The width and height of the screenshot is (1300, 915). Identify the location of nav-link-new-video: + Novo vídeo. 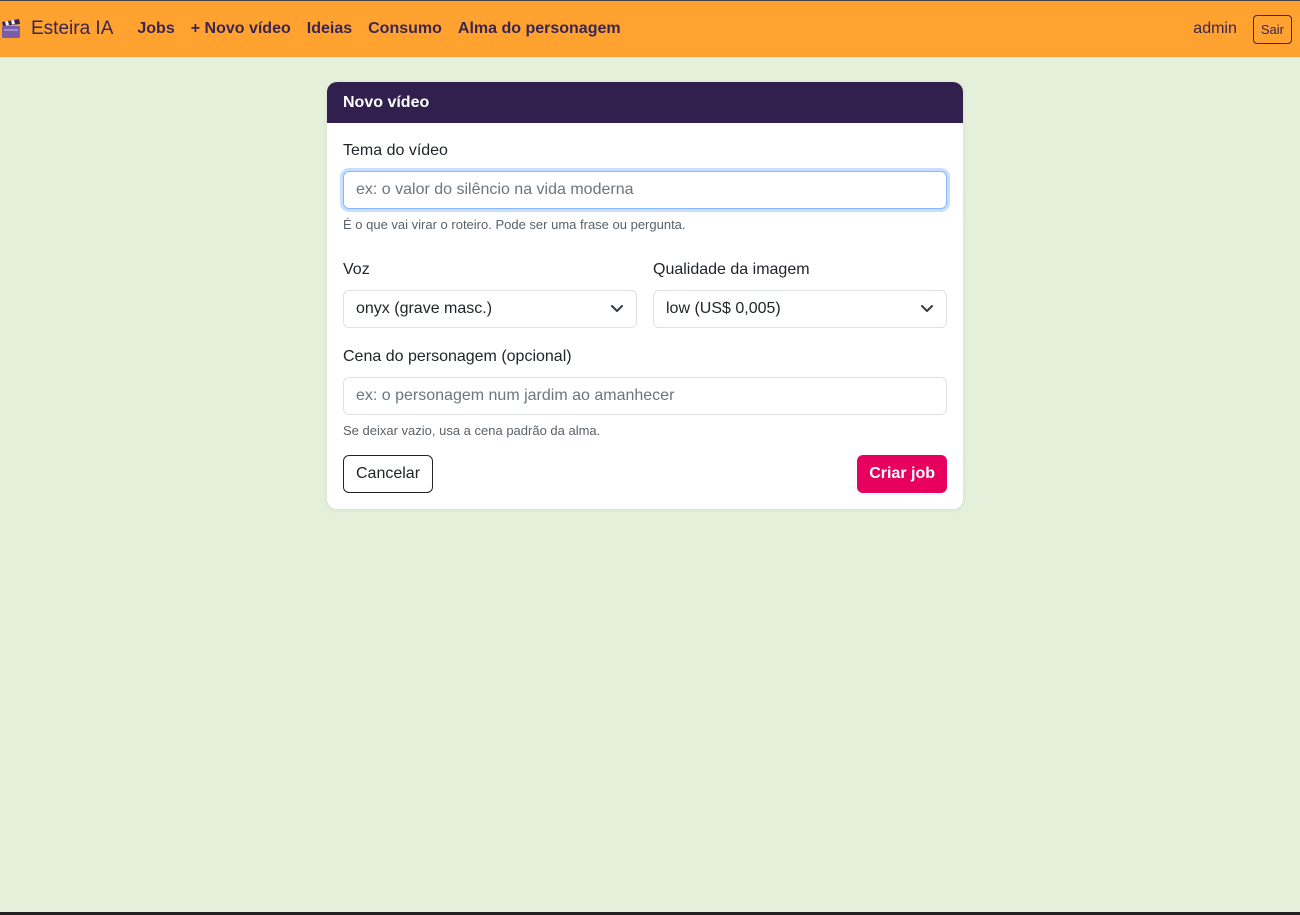
(241, 29).